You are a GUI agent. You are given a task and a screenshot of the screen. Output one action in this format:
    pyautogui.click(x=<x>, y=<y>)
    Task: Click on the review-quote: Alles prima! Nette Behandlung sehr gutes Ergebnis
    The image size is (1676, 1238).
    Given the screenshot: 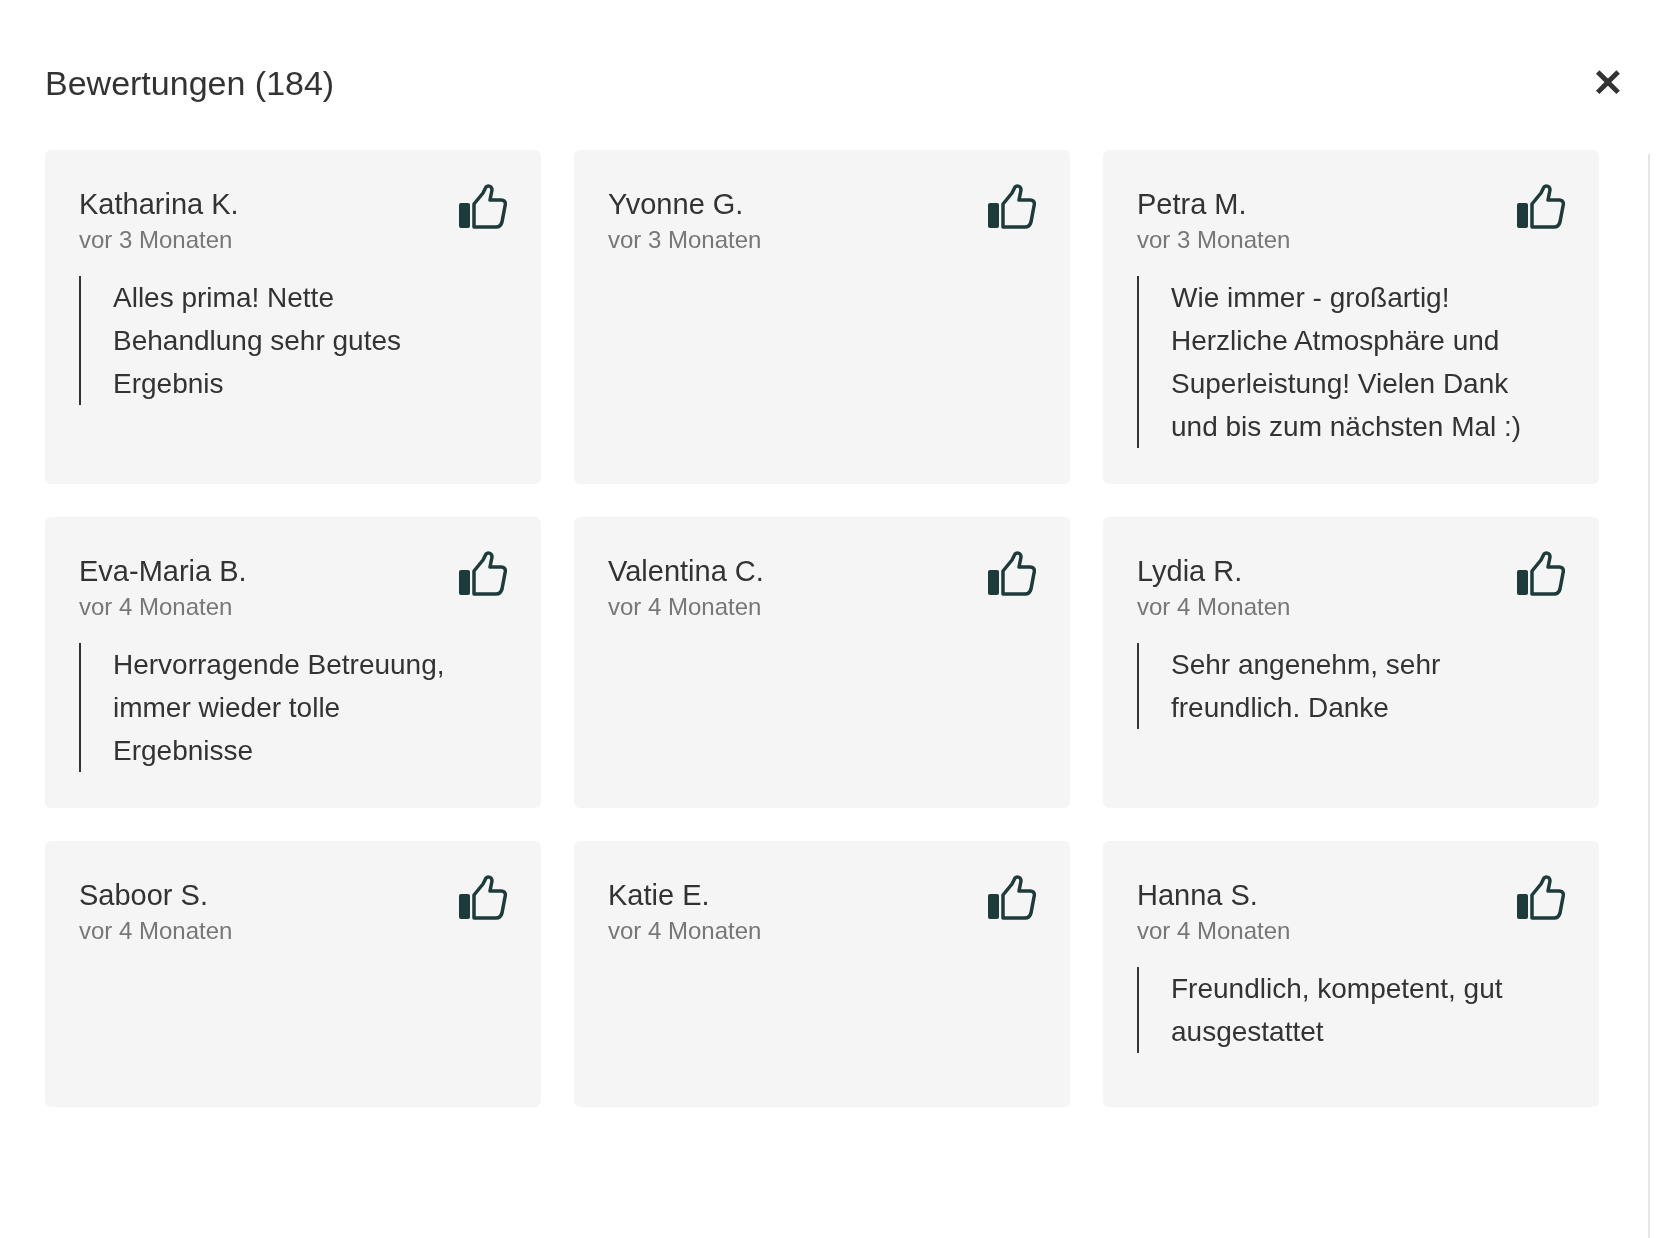 What is the action you would take?
    pyautogui.click(x=293, y=340)
    